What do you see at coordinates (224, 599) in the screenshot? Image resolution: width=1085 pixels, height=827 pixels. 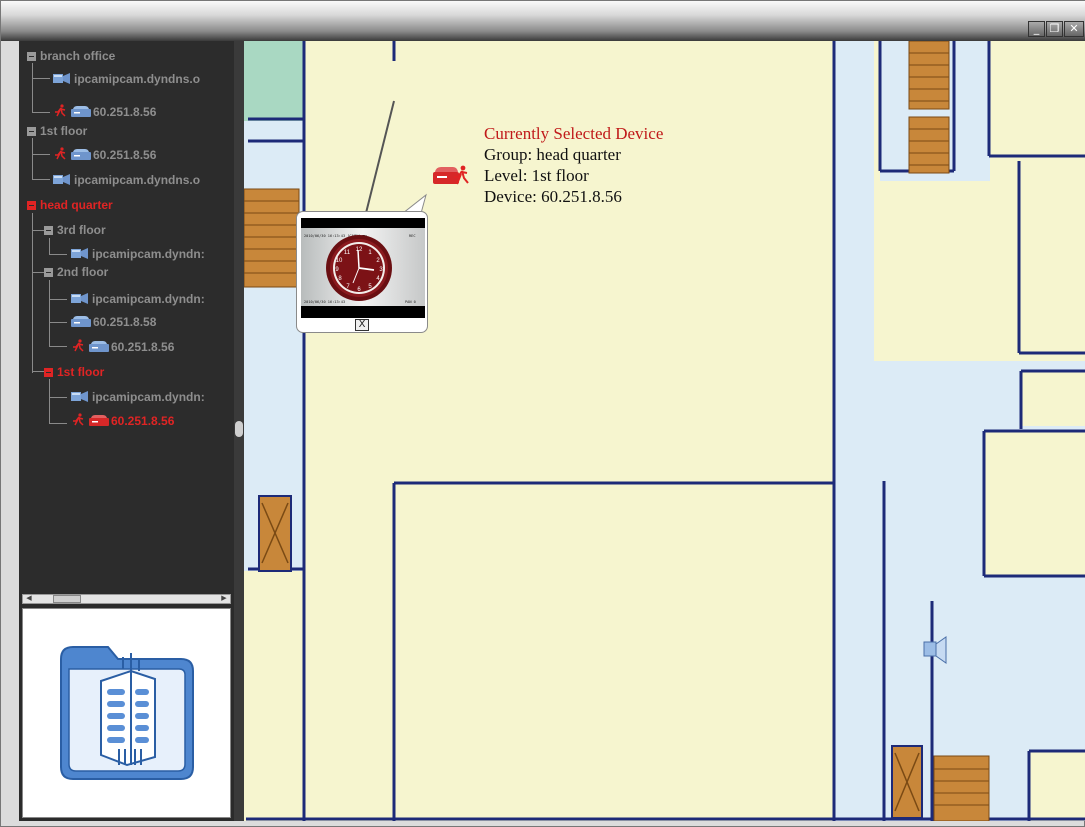 I see `scroll-right-icon: ▶` at bounding box center [224, 599].